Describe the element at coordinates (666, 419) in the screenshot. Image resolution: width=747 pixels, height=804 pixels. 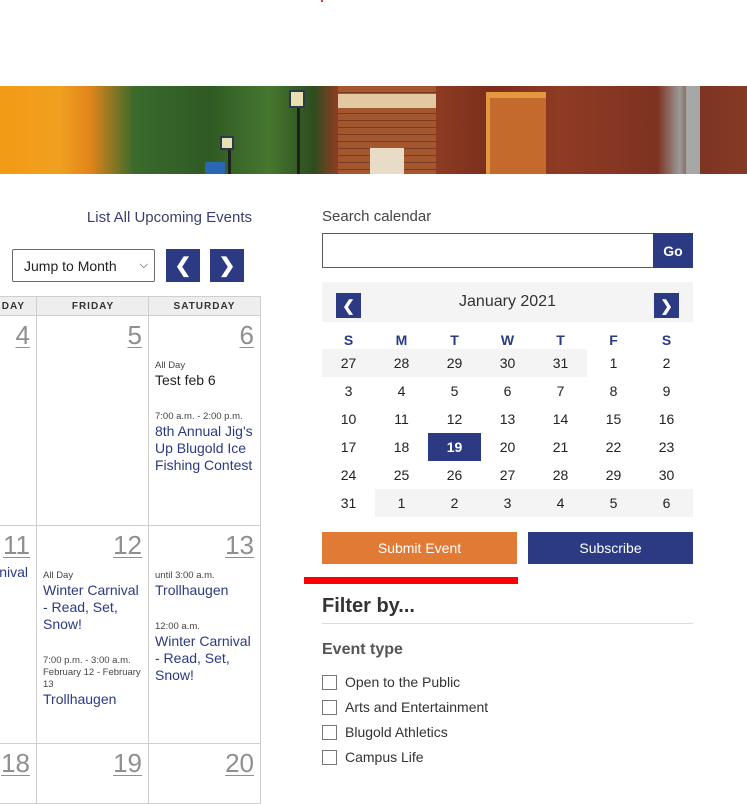
I see `mini-calendar-day: 16` at that location.